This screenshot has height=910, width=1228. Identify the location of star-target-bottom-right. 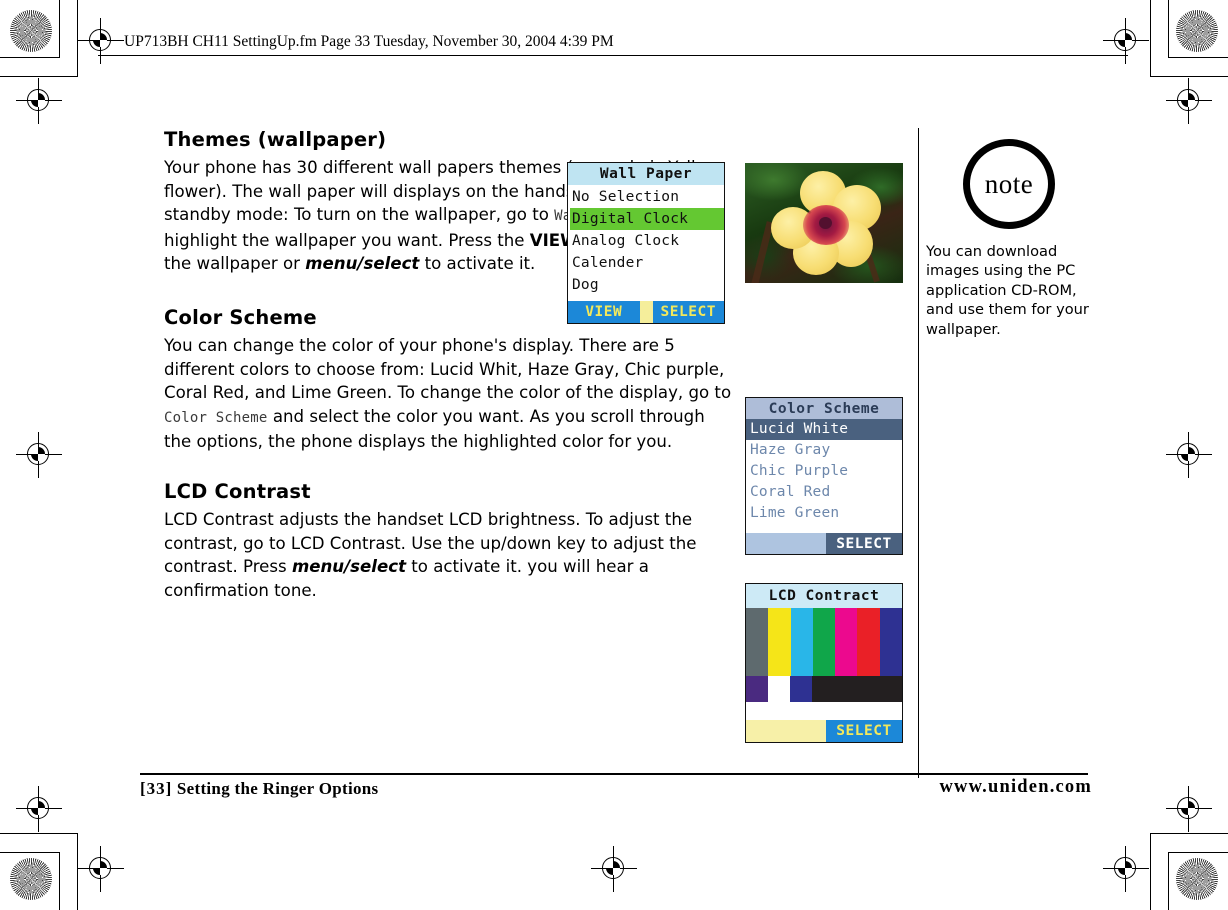
(1197, 879).